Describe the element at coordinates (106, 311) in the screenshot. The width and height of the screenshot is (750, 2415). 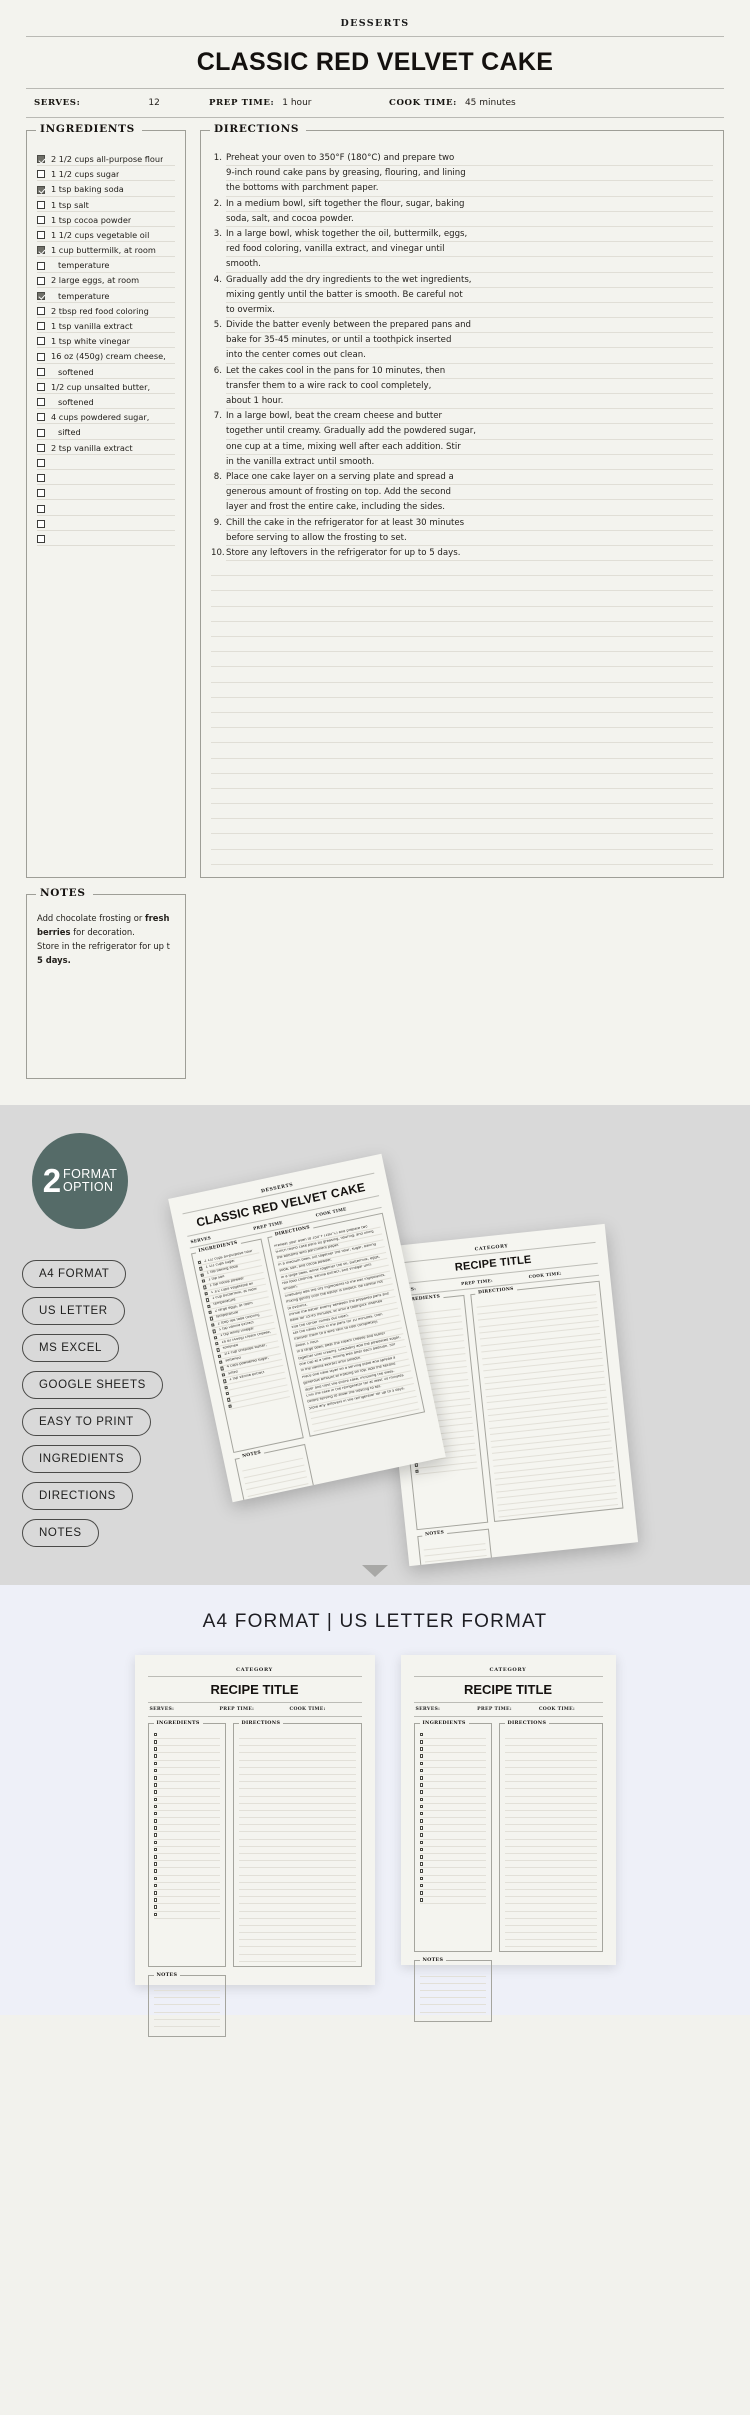
I see `ingredient-row: 2 tbsp red food coloring` at that location.